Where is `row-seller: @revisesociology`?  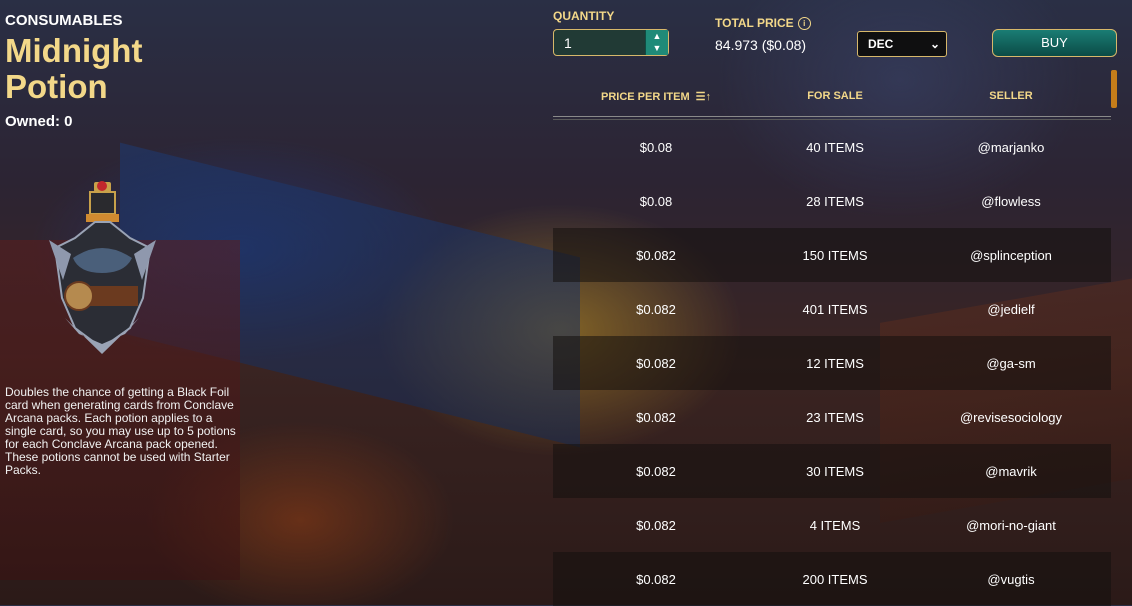 row-seller: @revisesociology is located at coordinates (1011, 417).